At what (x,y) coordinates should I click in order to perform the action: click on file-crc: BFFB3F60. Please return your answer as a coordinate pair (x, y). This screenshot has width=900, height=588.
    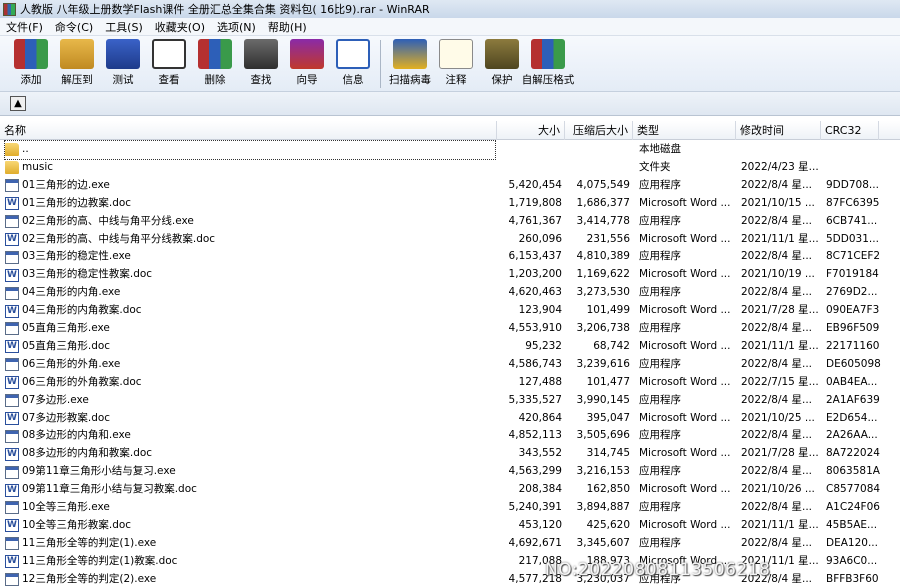
    Looking at the image, I should click on (852, 578).